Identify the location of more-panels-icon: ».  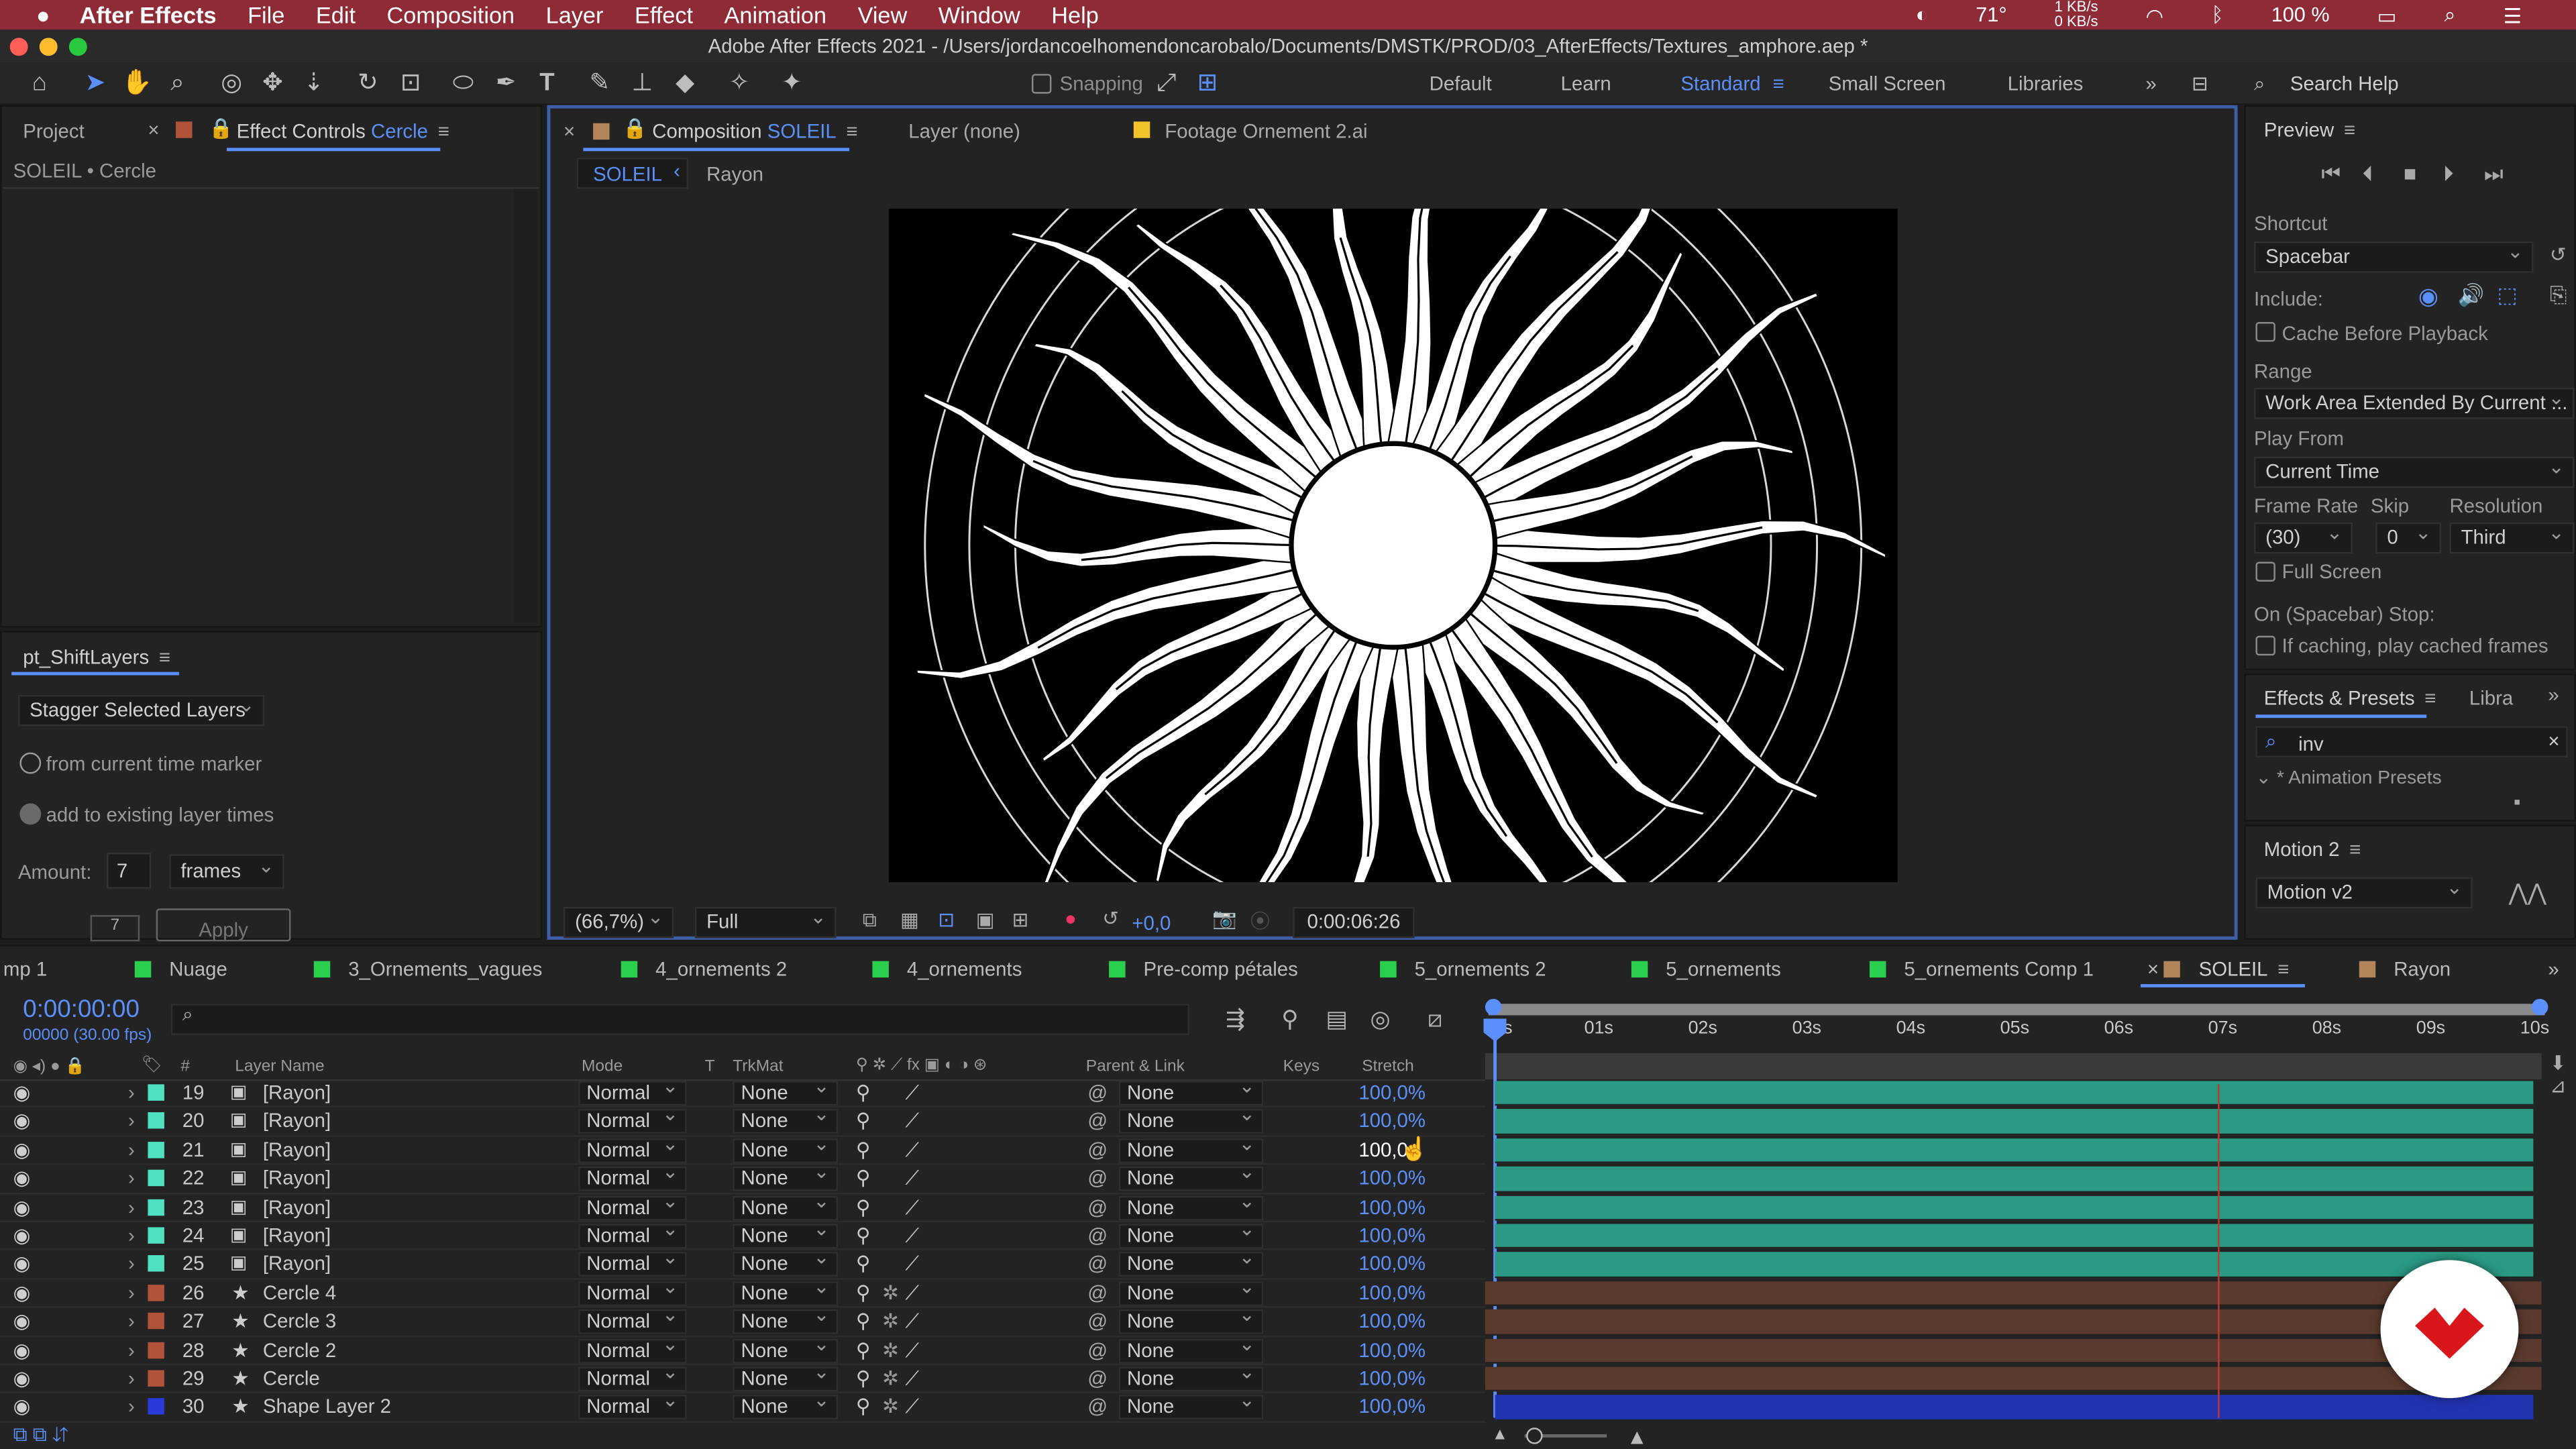
(2553, 695).